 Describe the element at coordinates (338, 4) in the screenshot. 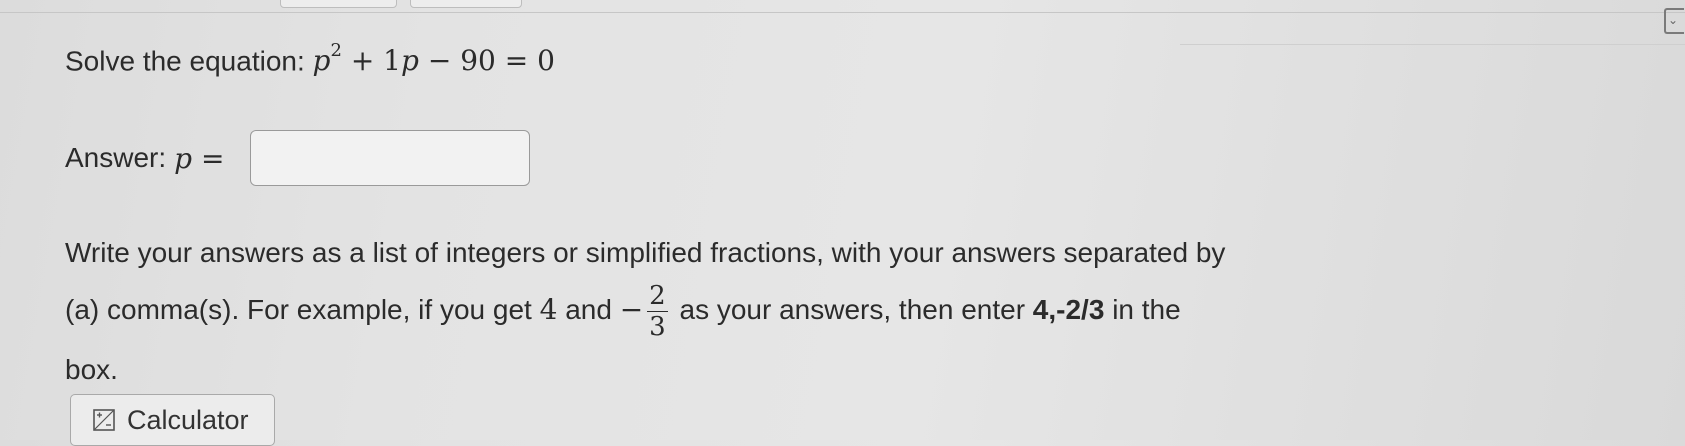

I see `top-tab-left` at that location.